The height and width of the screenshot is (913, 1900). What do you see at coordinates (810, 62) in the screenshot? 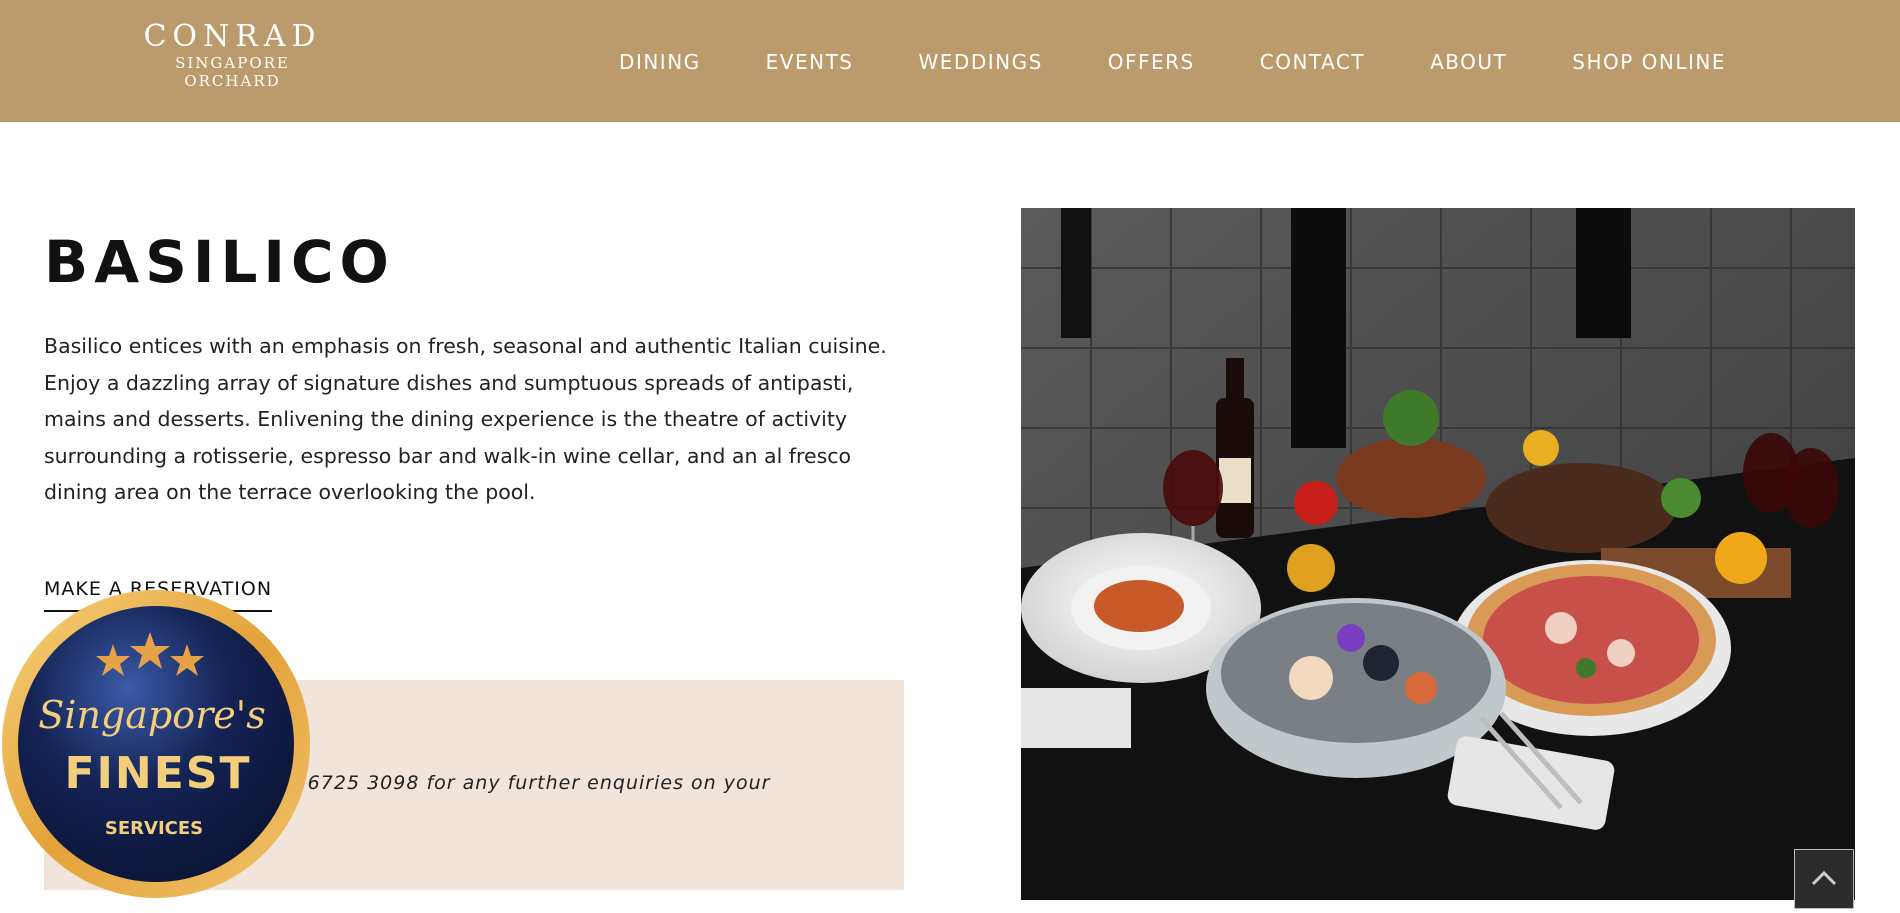
I see `nav-events: EVENTS` at bounding box center [810, 62].